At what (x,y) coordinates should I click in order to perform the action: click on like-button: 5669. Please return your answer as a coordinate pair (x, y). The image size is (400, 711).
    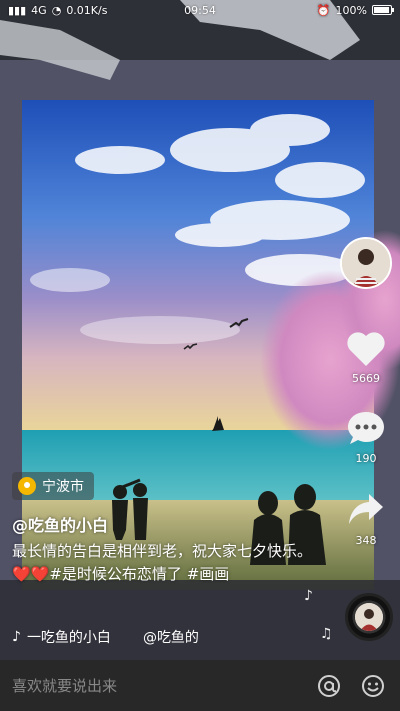
    Looking at the image, I should click on (366, 356).